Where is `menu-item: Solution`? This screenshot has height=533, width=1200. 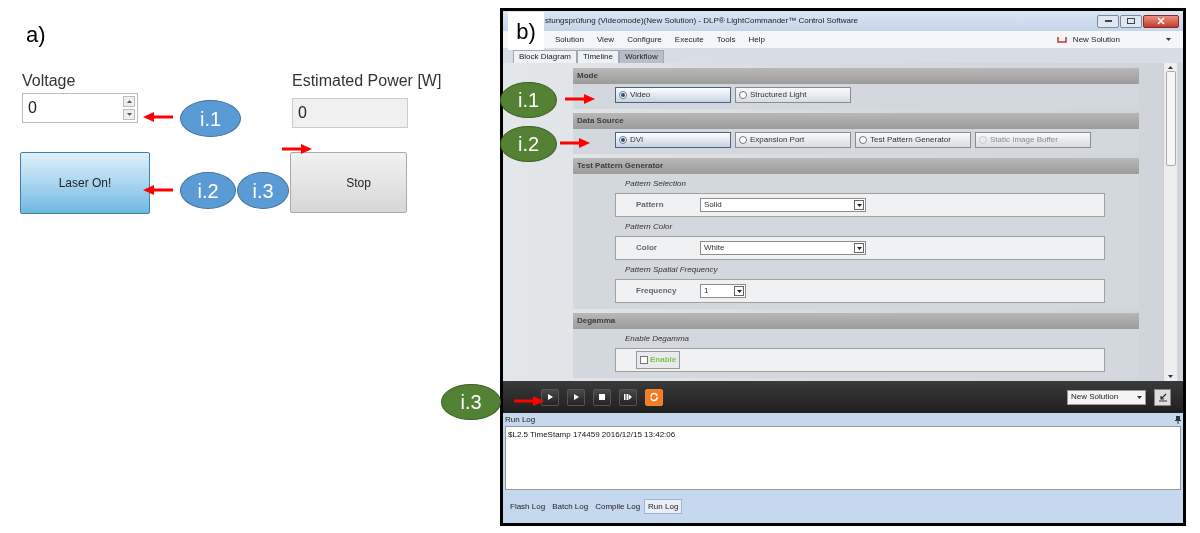 menu-item: Solution is located at coordinates (569, 39).